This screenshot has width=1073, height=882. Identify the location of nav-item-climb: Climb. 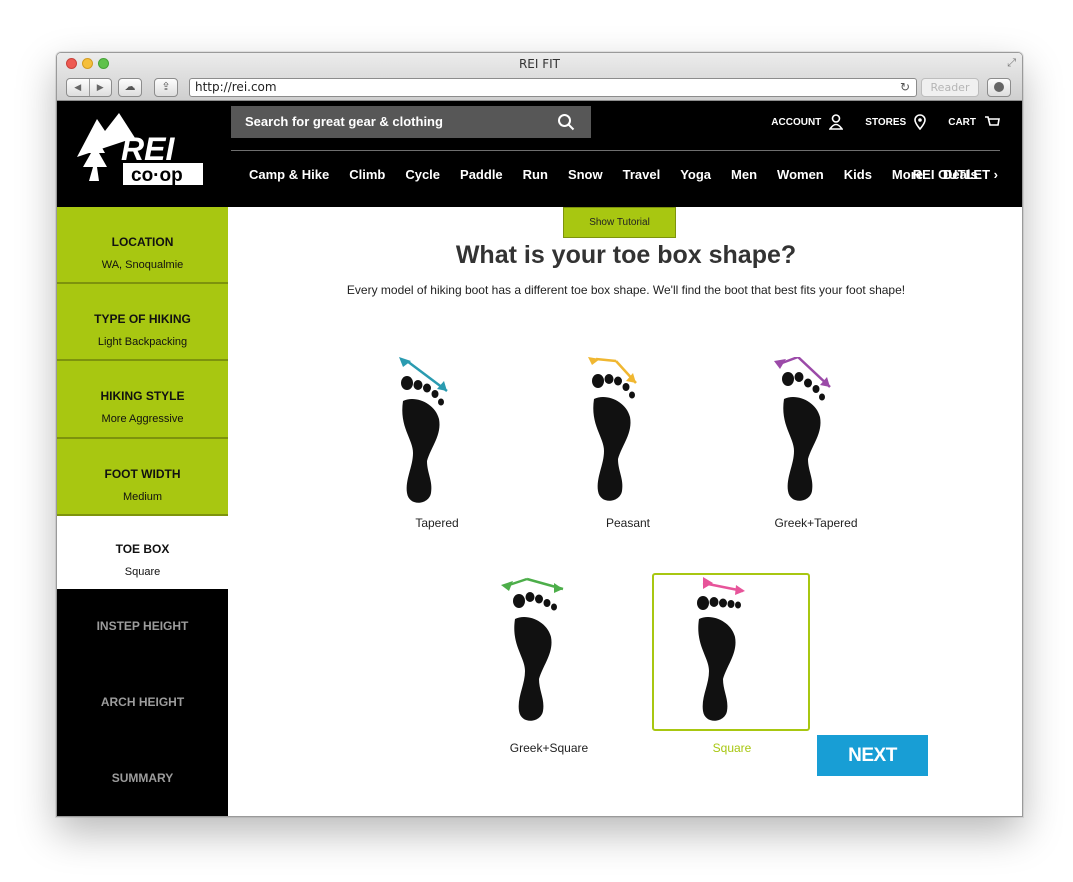
(367, 174).